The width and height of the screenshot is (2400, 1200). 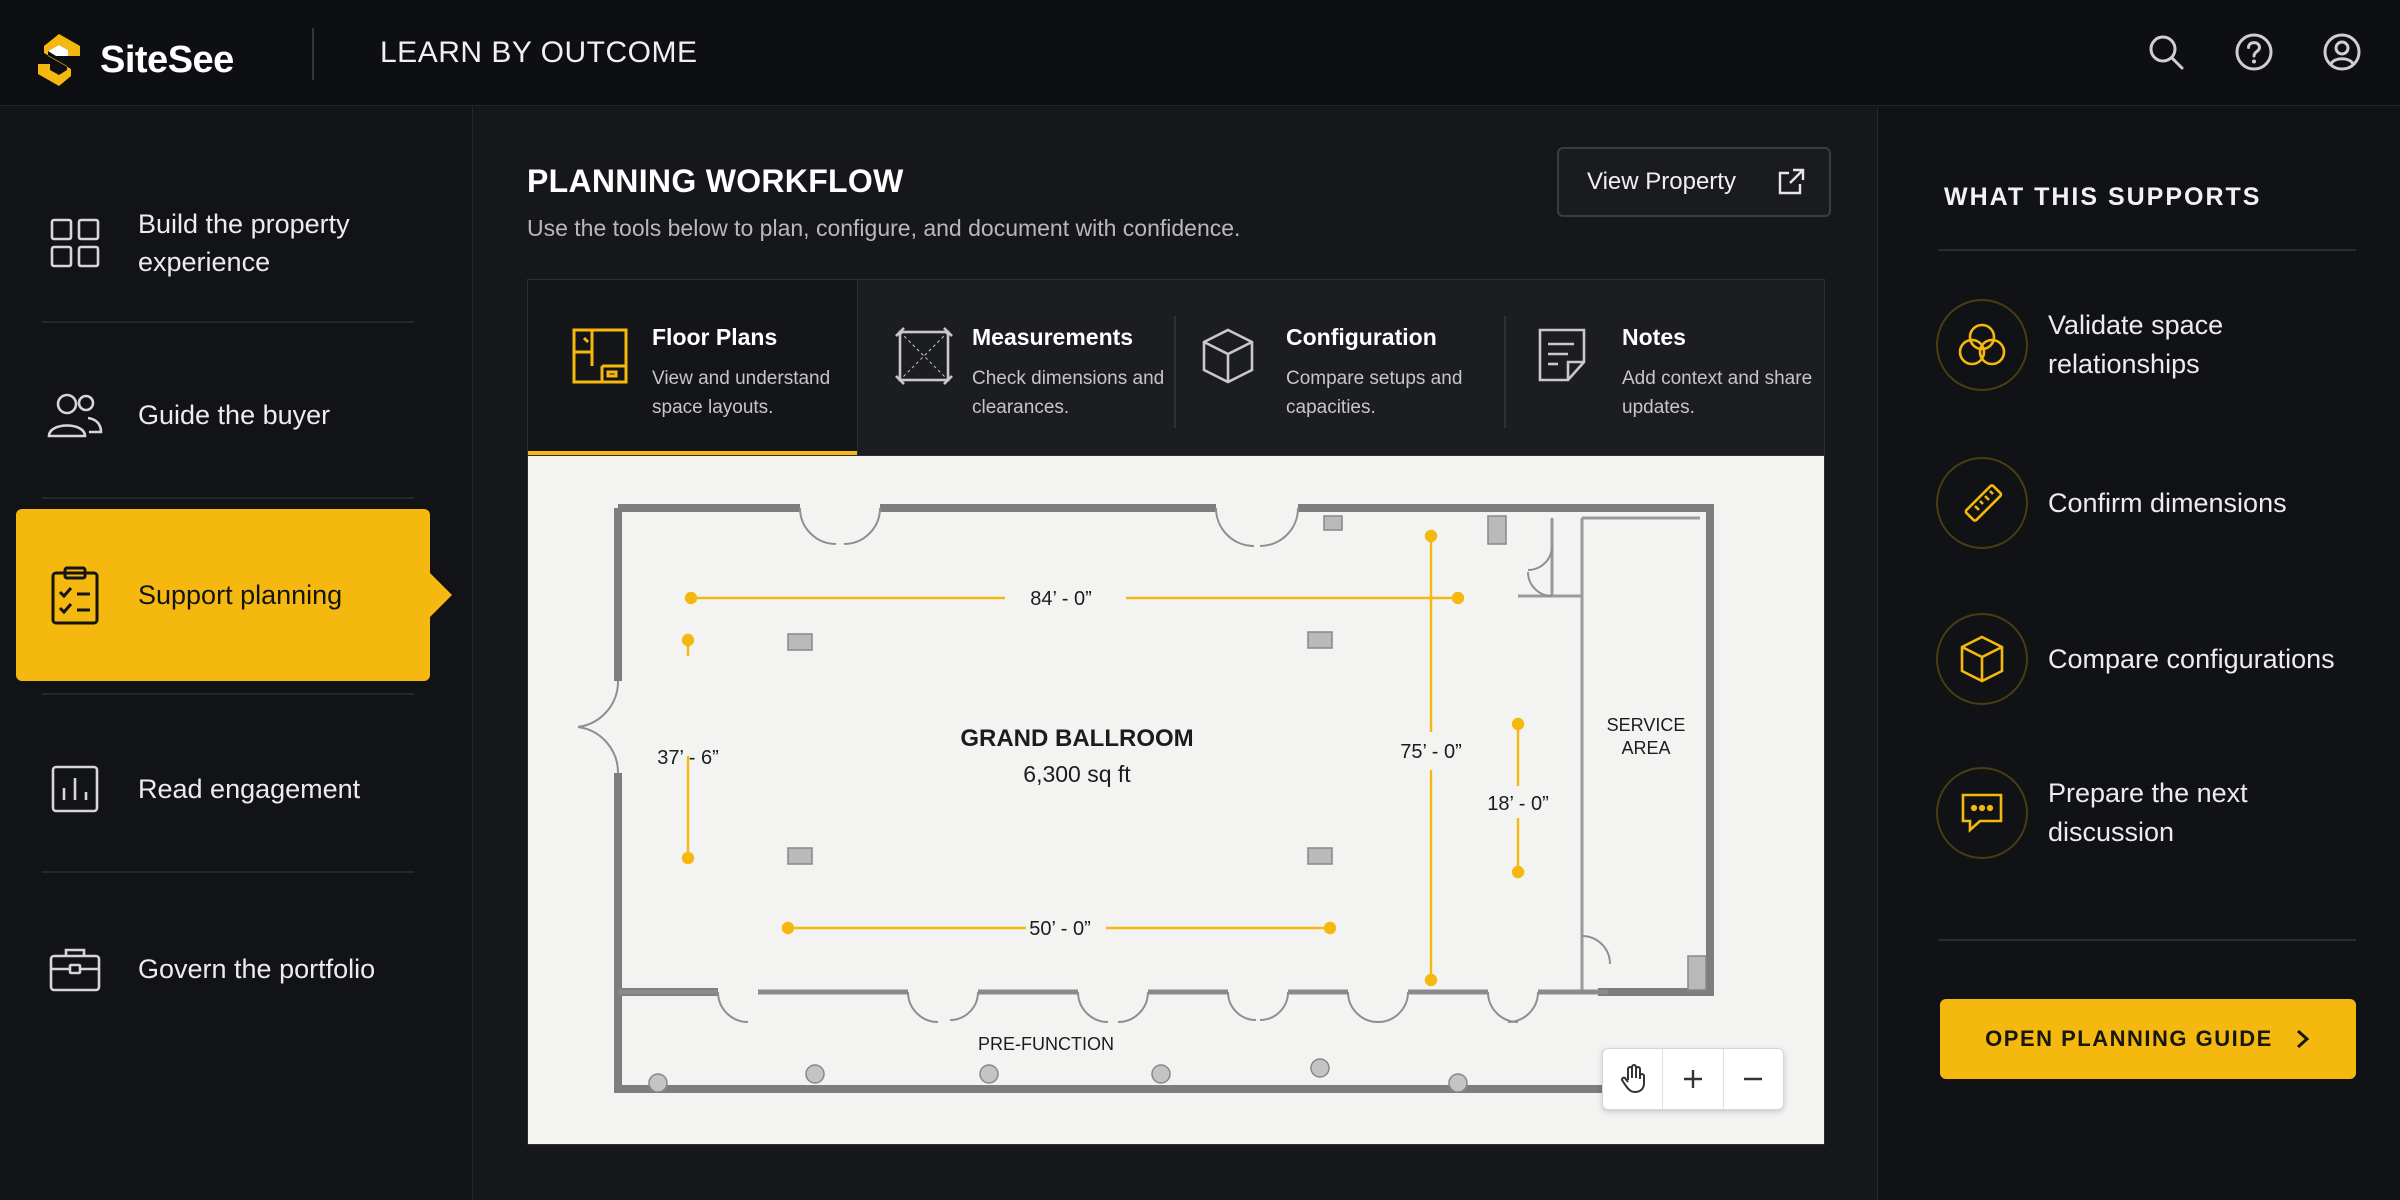 I want to click on support-item-confirm-dimensions: Confirm dimensions, so click(x=2146, y=503).